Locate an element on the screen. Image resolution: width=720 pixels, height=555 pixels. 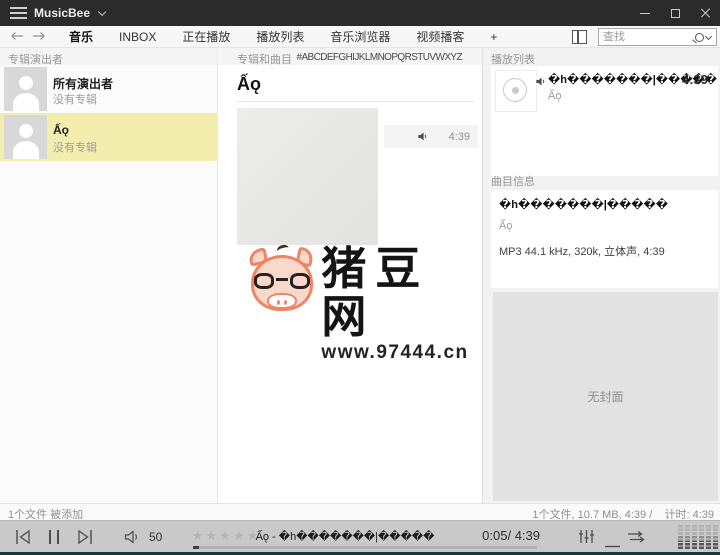
no-cover-label: 无封面 is located at coordinates (605, 397).